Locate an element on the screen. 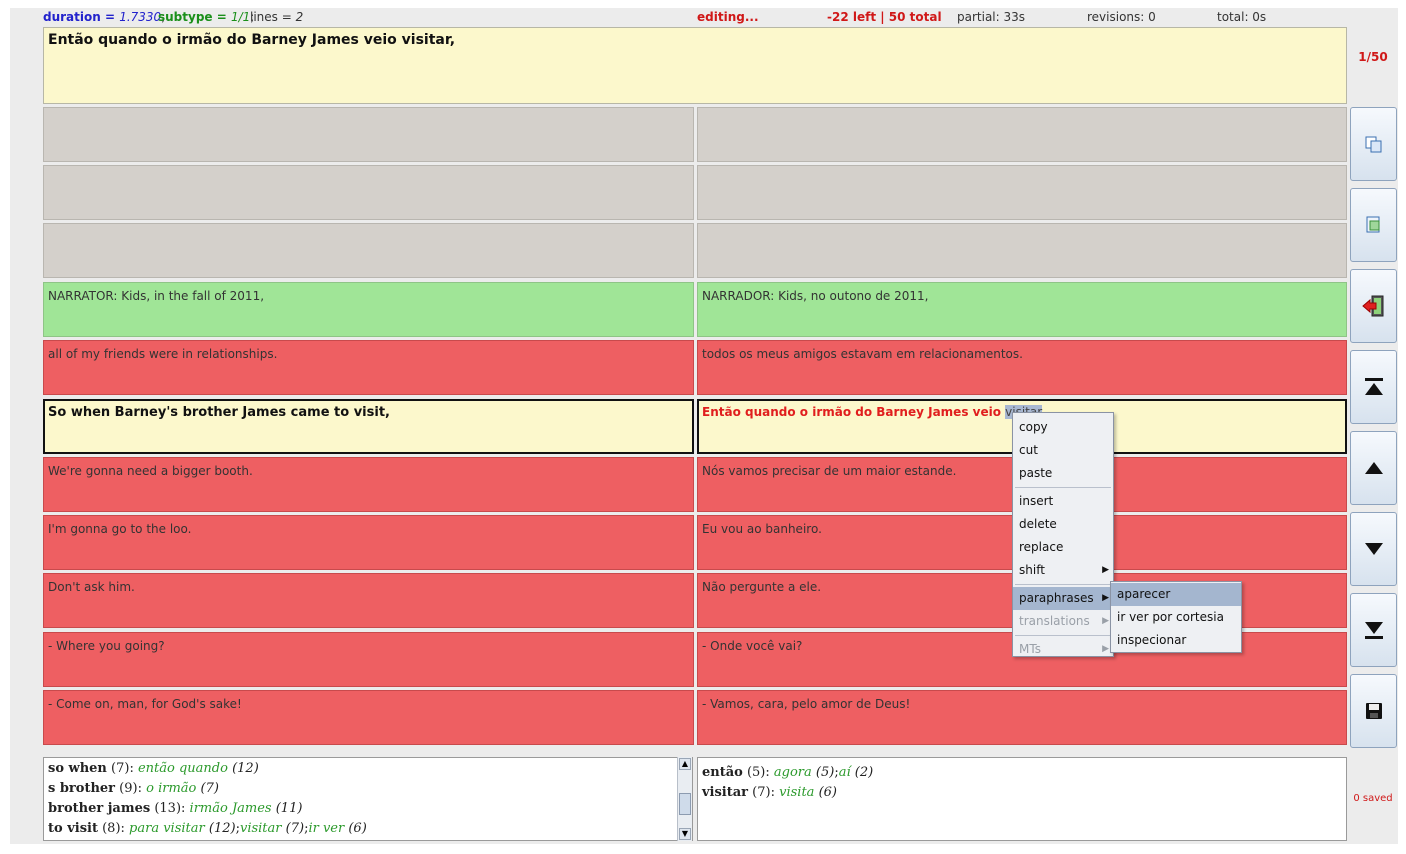  submenu-item: inspecionar is located at coordinates (1176, 640).